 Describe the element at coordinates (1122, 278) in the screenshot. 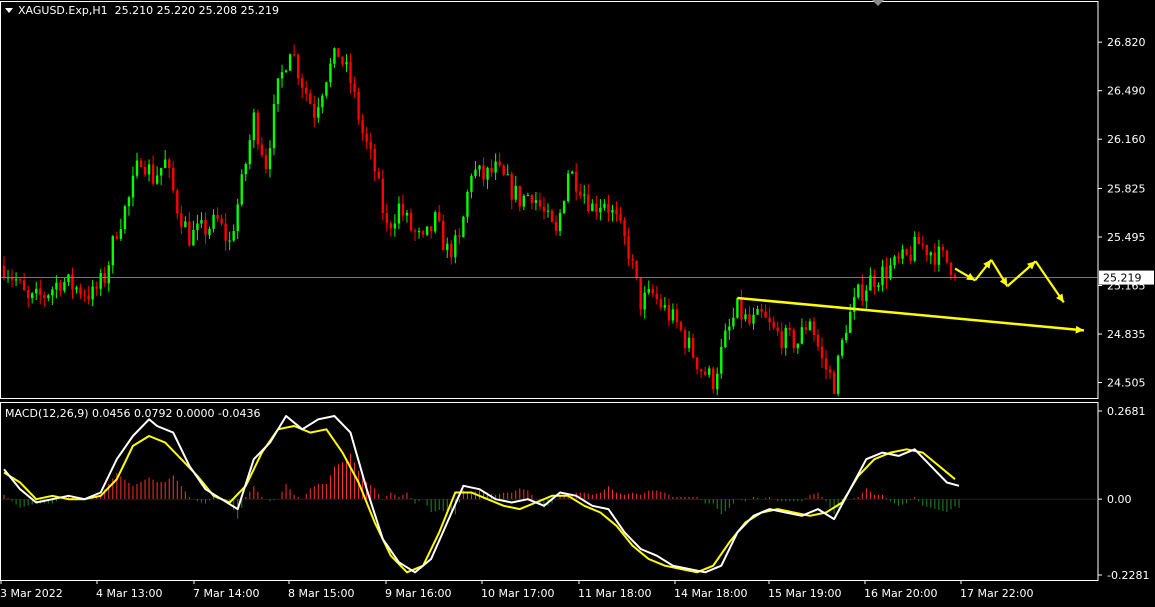

I see `current-price-tag-label: 25.219` at that location.